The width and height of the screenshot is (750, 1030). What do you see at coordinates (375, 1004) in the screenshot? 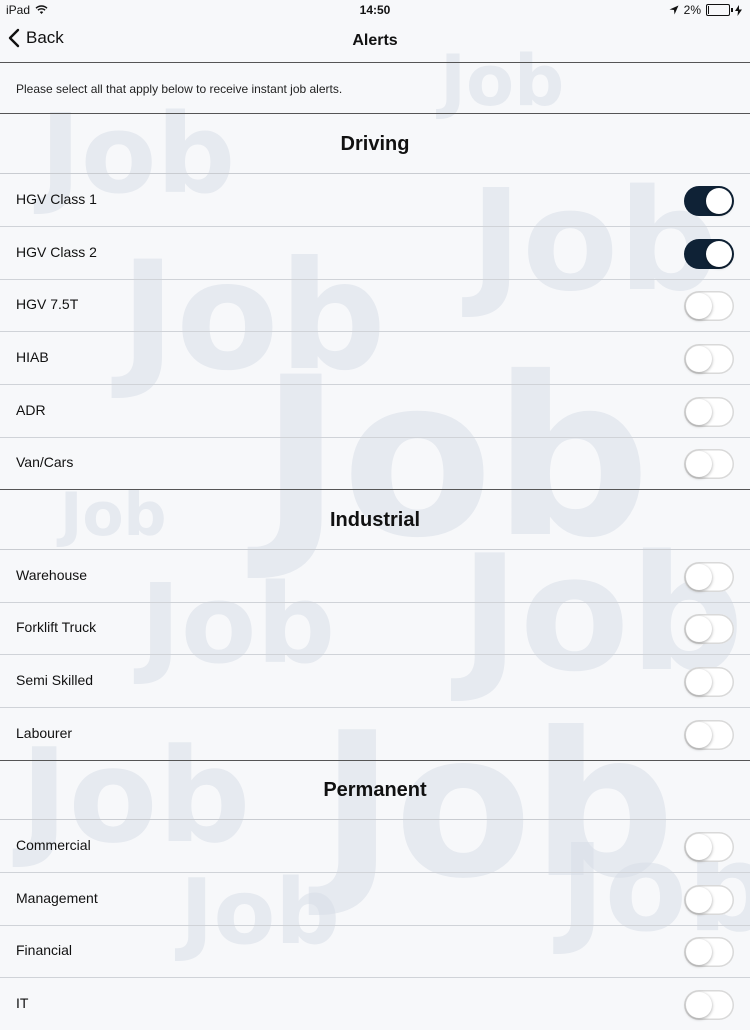
I see `alert-row-it: IT` at bounding box center [375, 1004].